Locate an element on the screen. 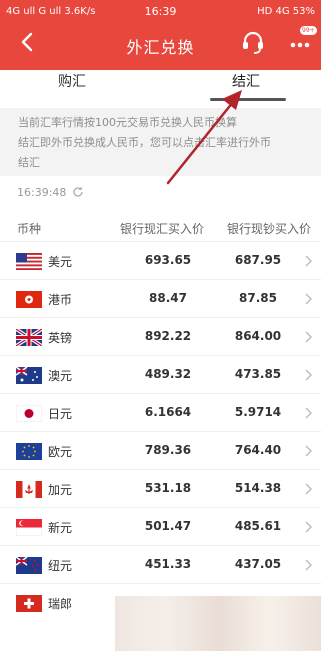  cash-buy-price: 473.85 is located at coordinates (258, 374).